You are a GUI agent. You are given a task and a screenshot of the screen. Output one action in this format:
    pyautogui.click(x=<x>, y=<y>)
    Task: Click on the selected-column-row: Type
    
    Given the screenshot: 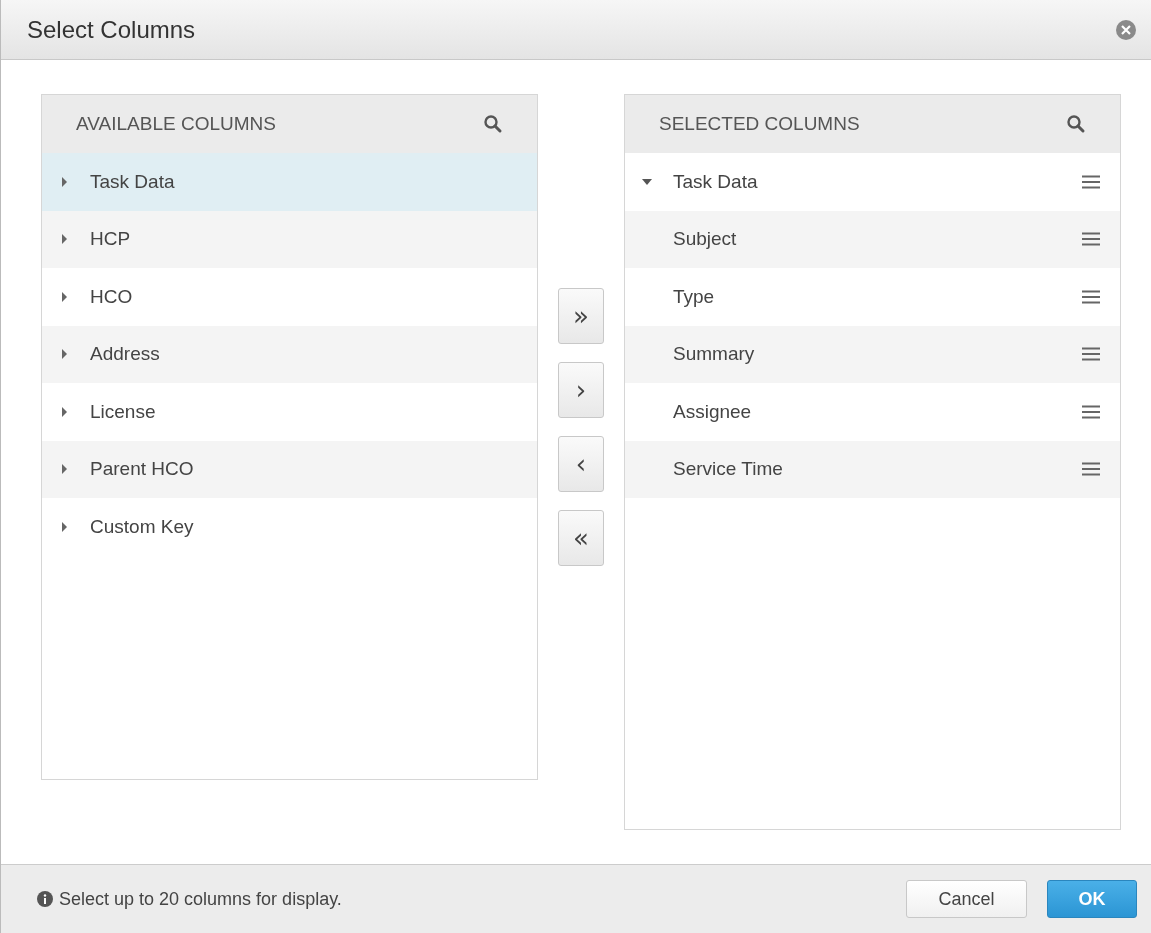 What is the action you would take?
    pyautogui.click(x=872, y=297)
    